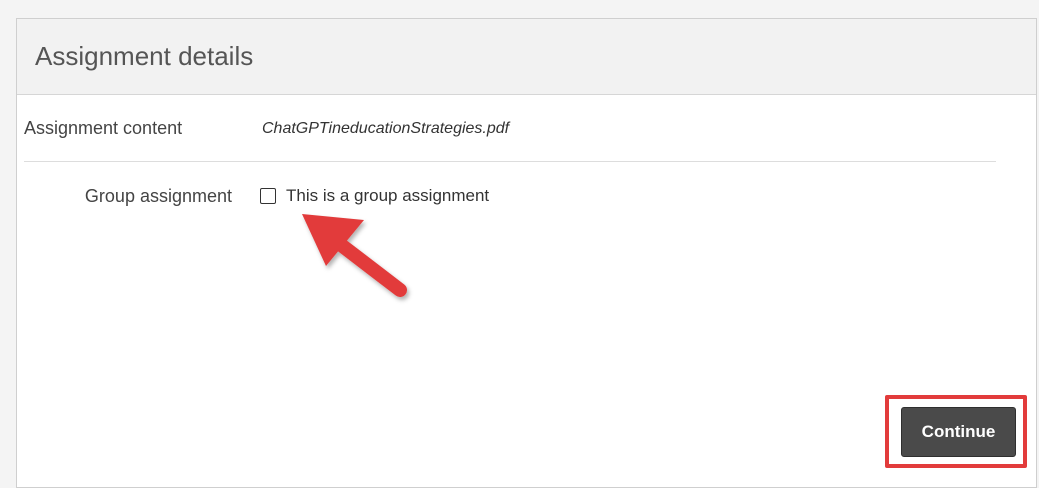 The width and height of the screenshot is (1039, 488). What do you see at coordinates (387, 196) in the screenshot?
I see `group-assignment-checkbox-label: This is a group assignment` at bounding box center [387, 196].